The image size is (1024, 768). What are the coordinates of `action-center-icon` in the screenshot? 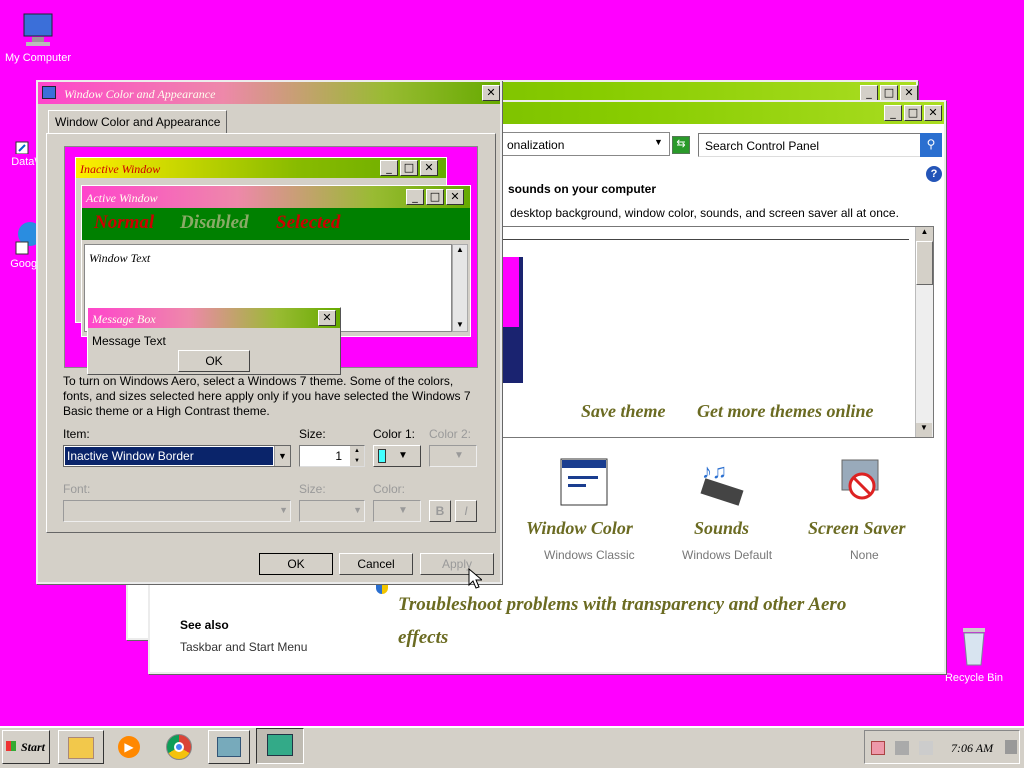 It's located at (878, 748).